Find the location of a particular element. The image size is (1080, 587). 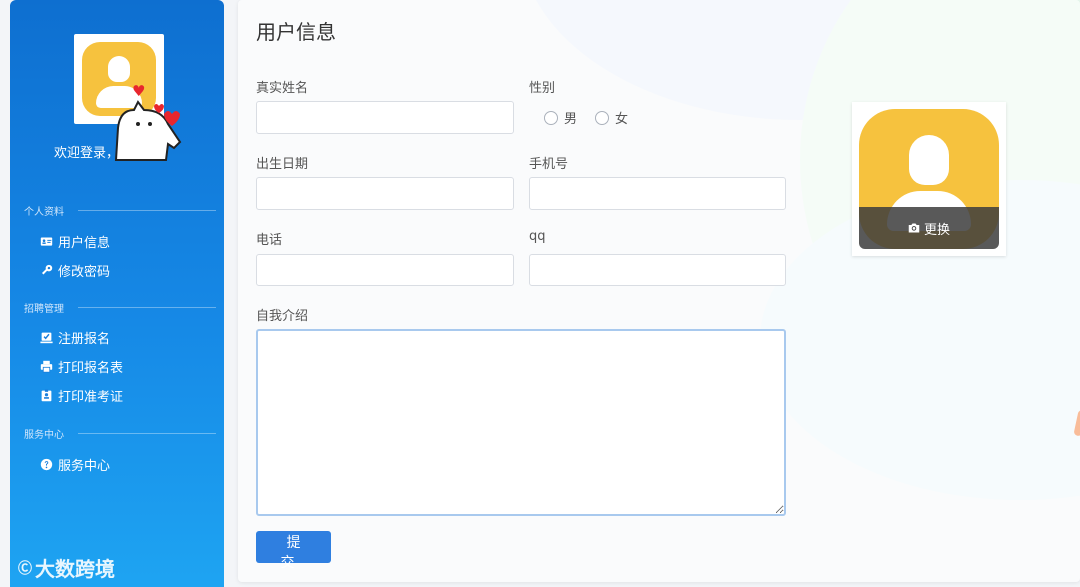

section-header-profile: 个人资料 is located at coordinates (120, 210).